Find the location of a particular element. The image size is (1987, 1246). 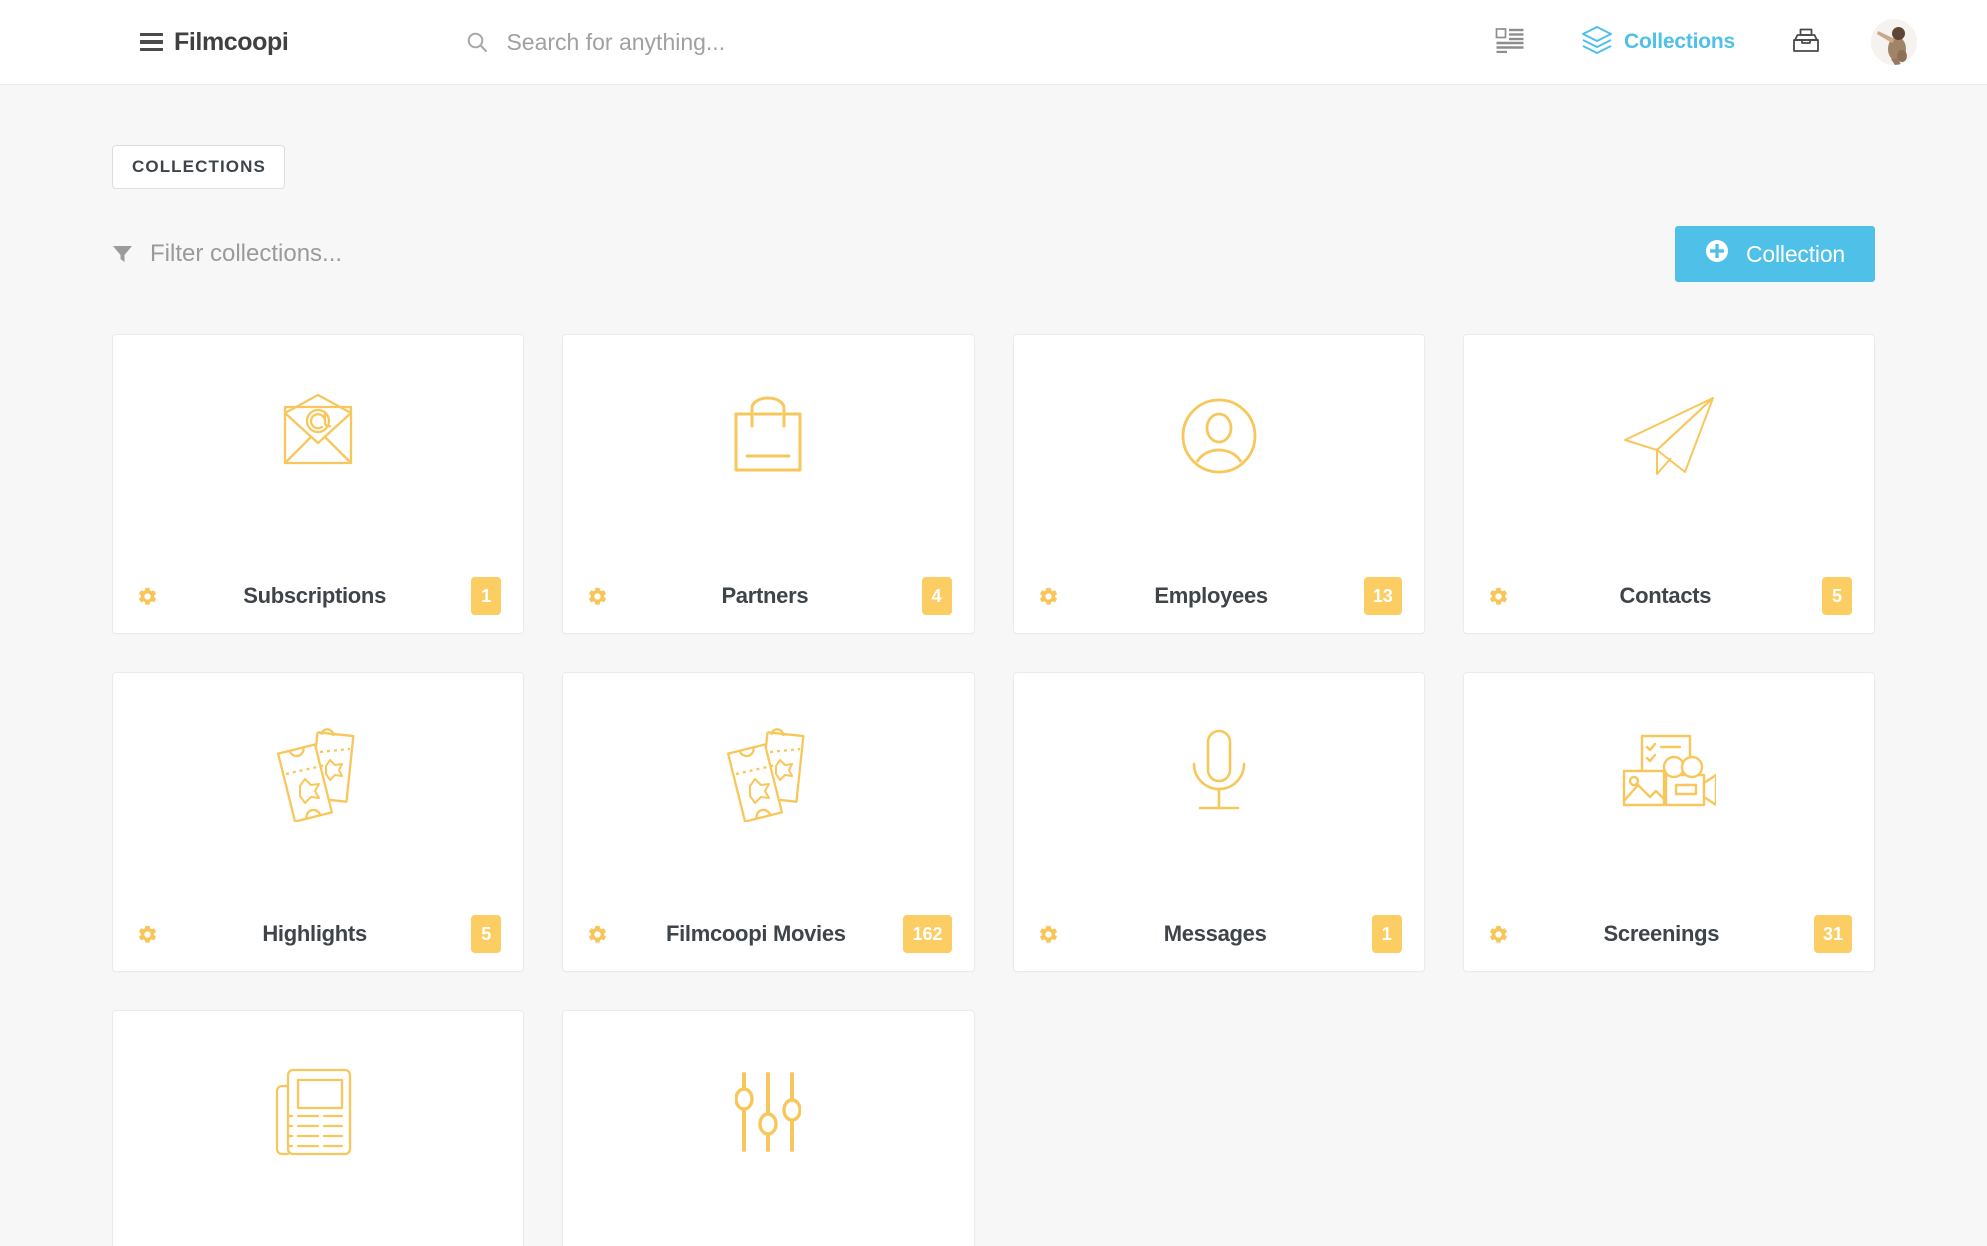

shopping-bag-icon is located at coordinates (768, 438).